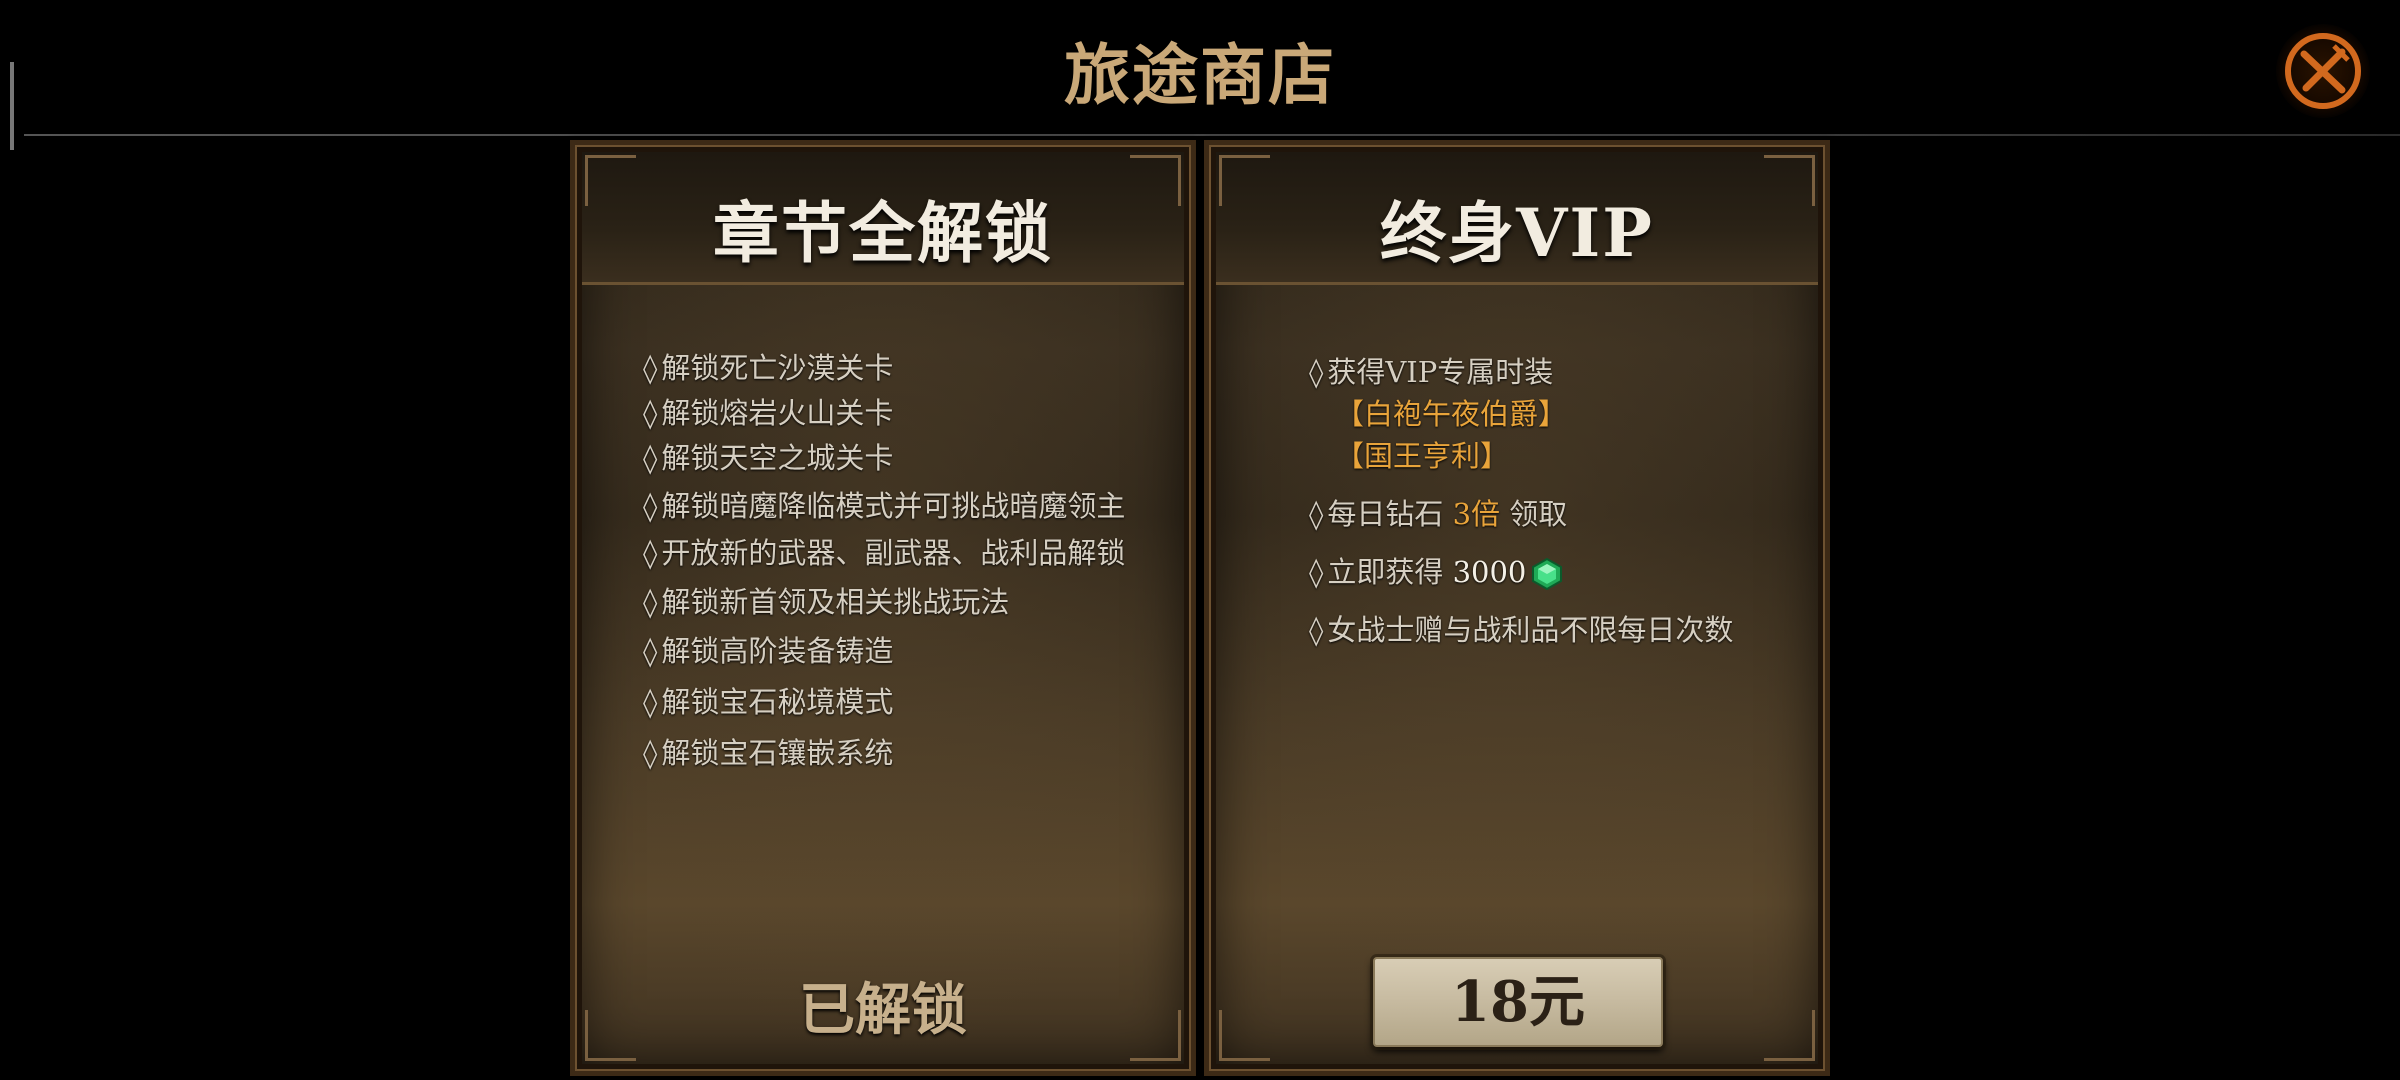 The height and width of the screenshot is (1080, 2400). I want to click on vip-feature-daily-diamond: ◊ 每日钻石 3倍 领取, so click(1438, 514).